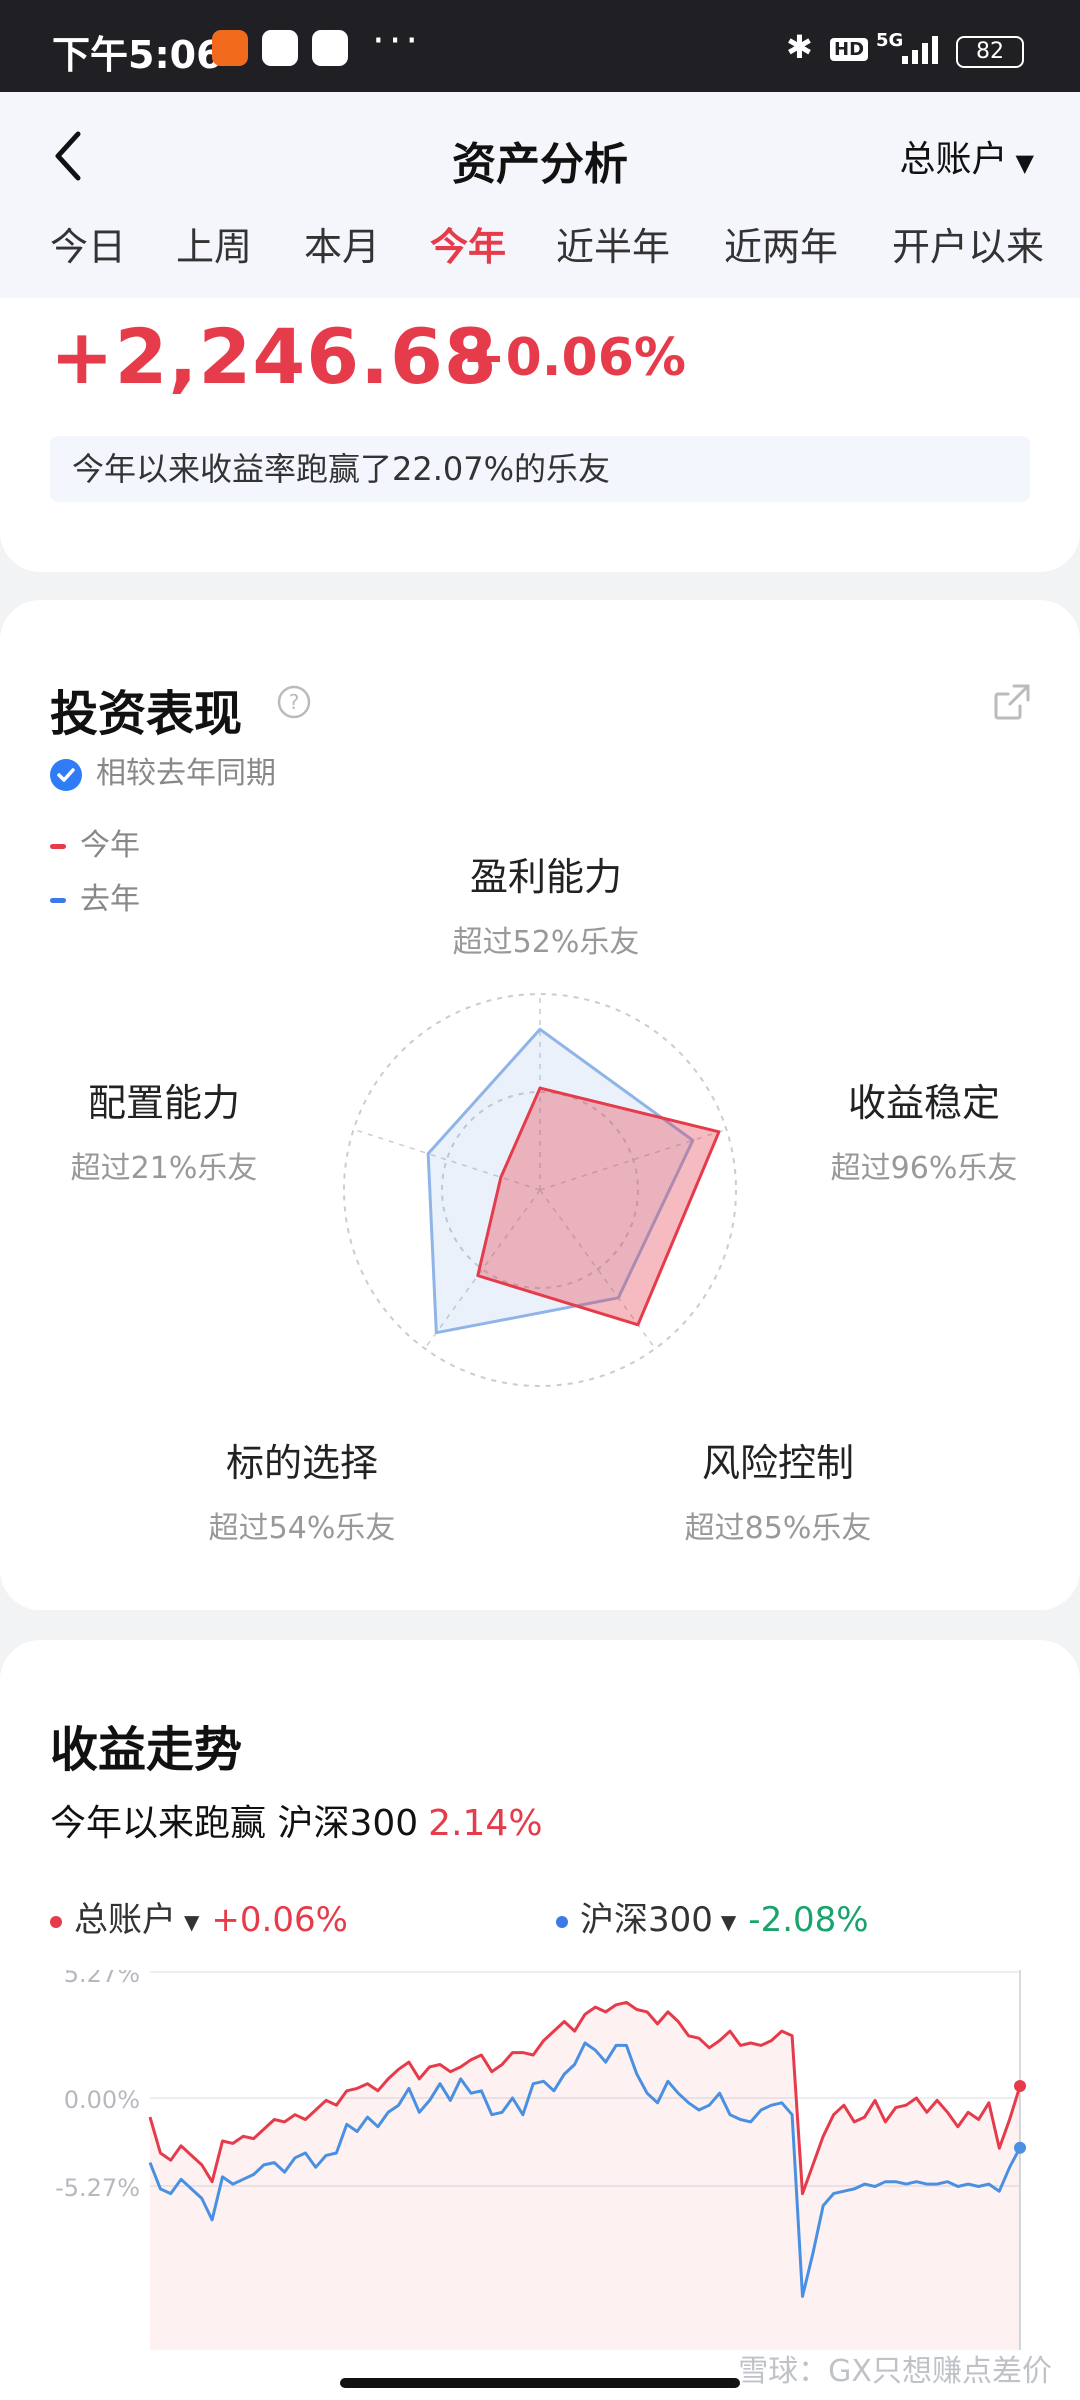 The width and height of the screenshot is (1080, 2400). Describe the element at coordinates (545, 877) in the screenshot. I see `dimension-name: 盈利能力` at that location.